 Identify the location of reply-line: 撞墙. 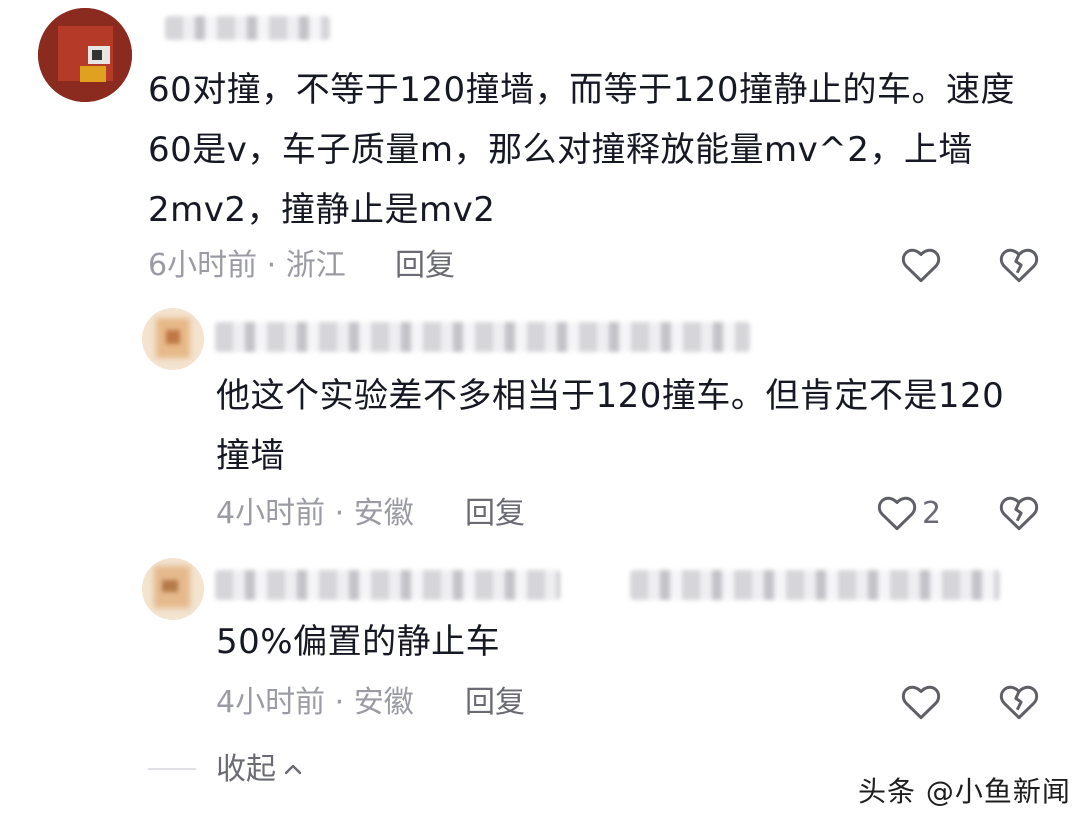
(250, 456).